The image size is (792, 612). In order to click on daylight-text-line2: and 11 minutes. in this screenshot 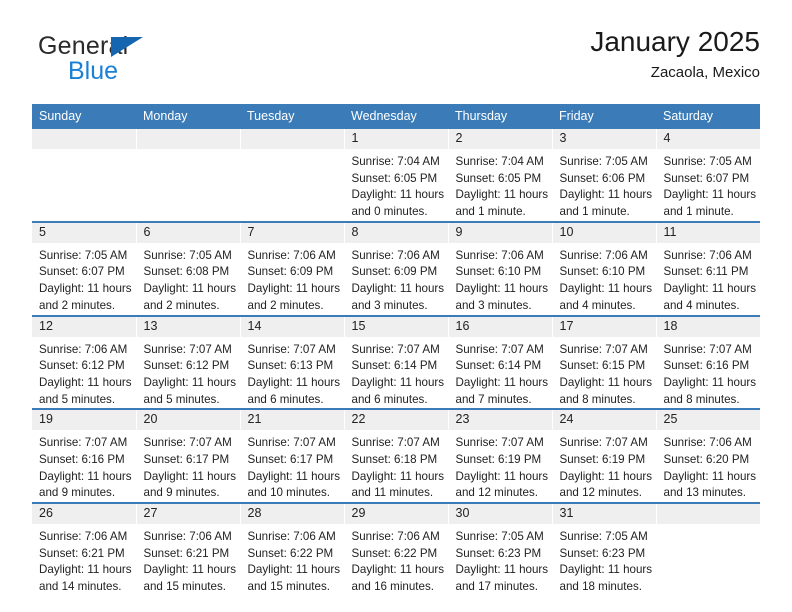, I will do `click(392, 493)`.